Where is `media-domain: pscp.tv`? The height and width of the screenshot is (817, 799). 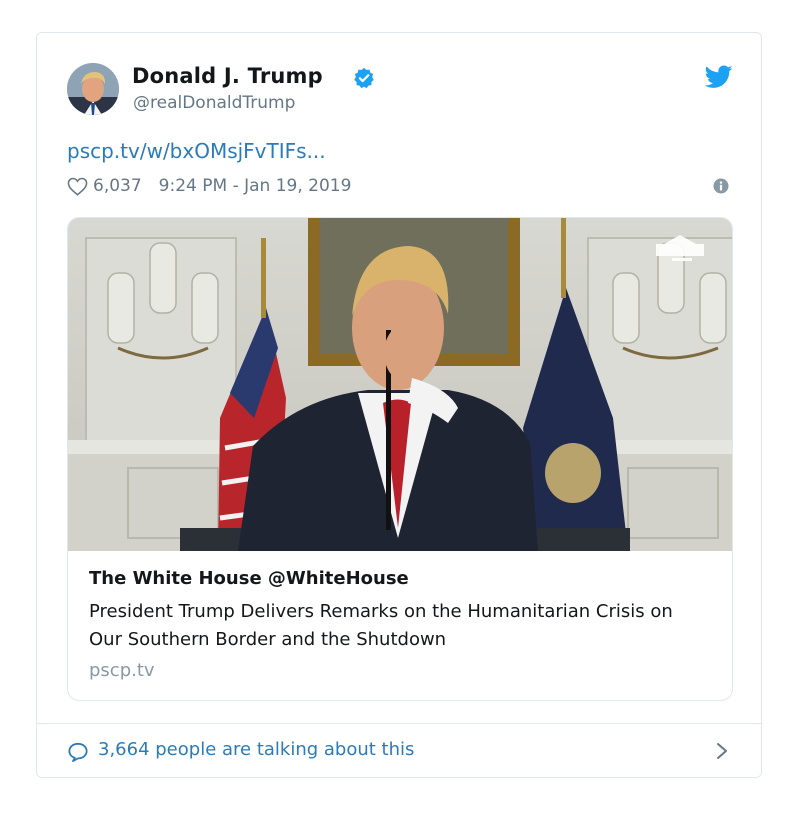 media-domain: pscp.tv is located at coordinates (122, 670).